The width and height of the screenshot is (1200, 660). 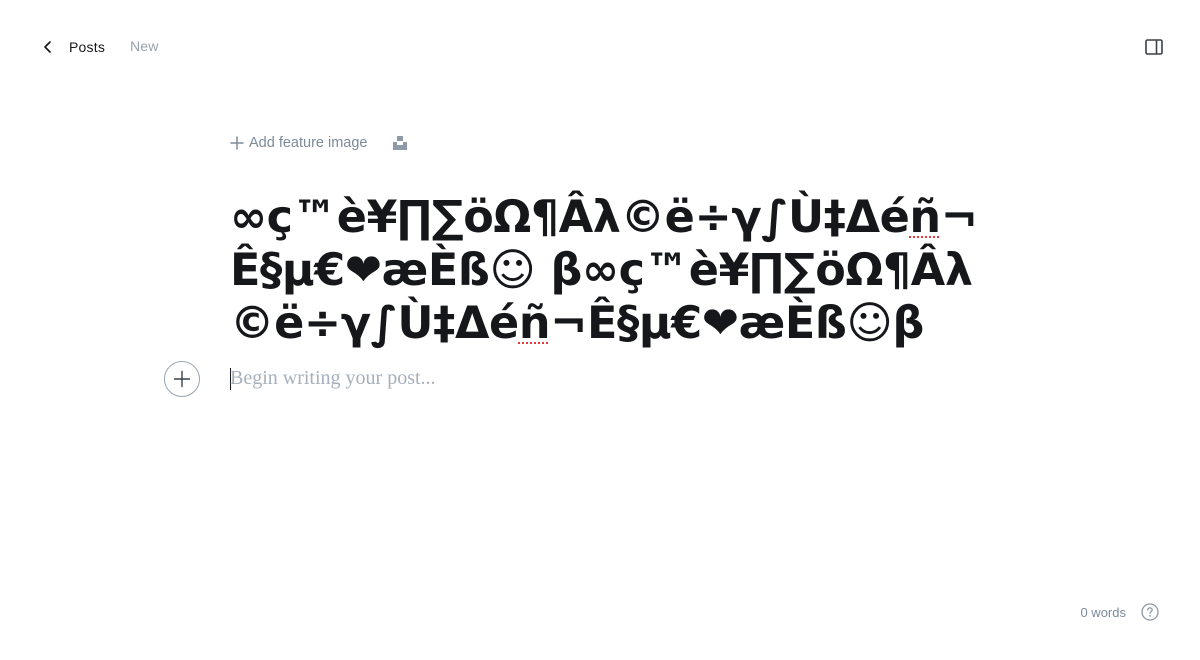 What do you see at coordinates (87, 47) in the screenshot?
I see `back-link-label: Posts` at bounding box center [87, 47].